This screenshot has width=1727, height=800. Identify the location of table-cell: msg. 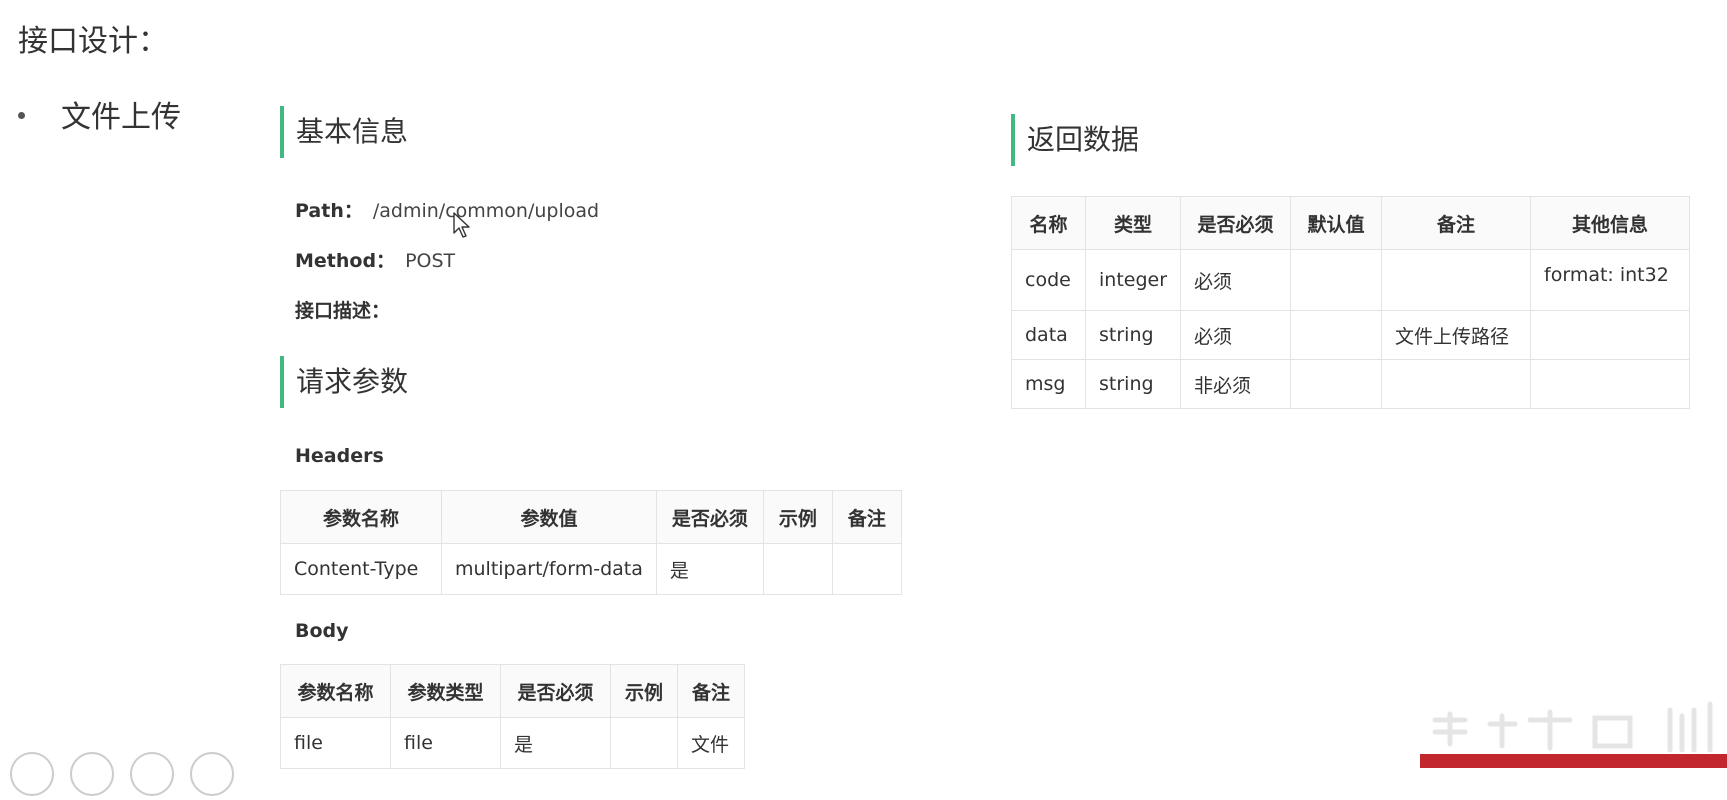
(1048, 384).